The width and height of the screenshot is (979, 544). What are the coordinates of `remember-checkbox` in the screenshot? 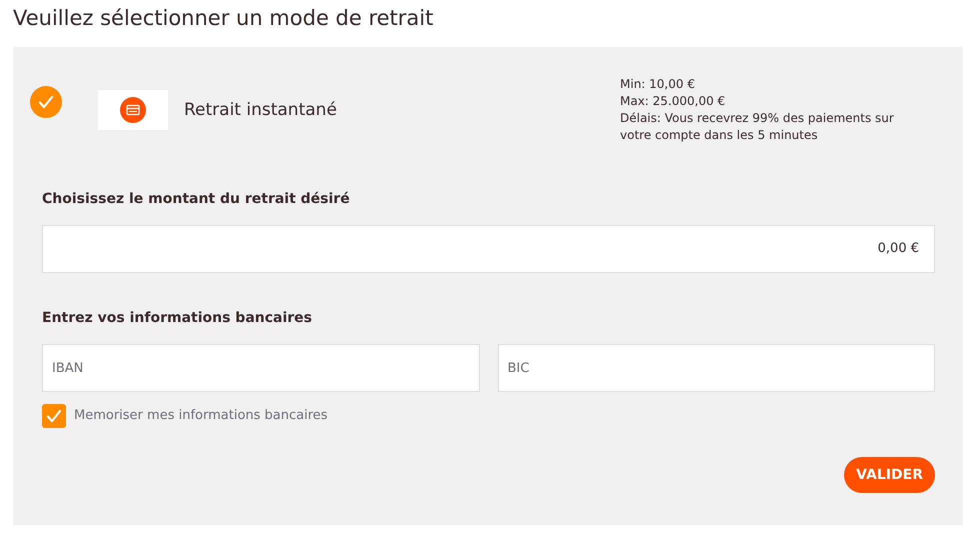 It's located at (54, 416).